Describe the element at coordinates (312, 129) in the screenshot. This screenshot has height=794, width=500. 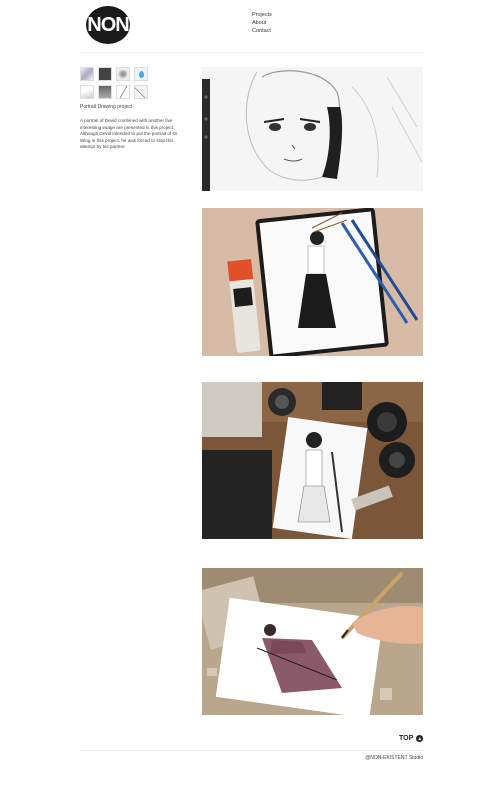
I see `project-image-sketch` at that location.